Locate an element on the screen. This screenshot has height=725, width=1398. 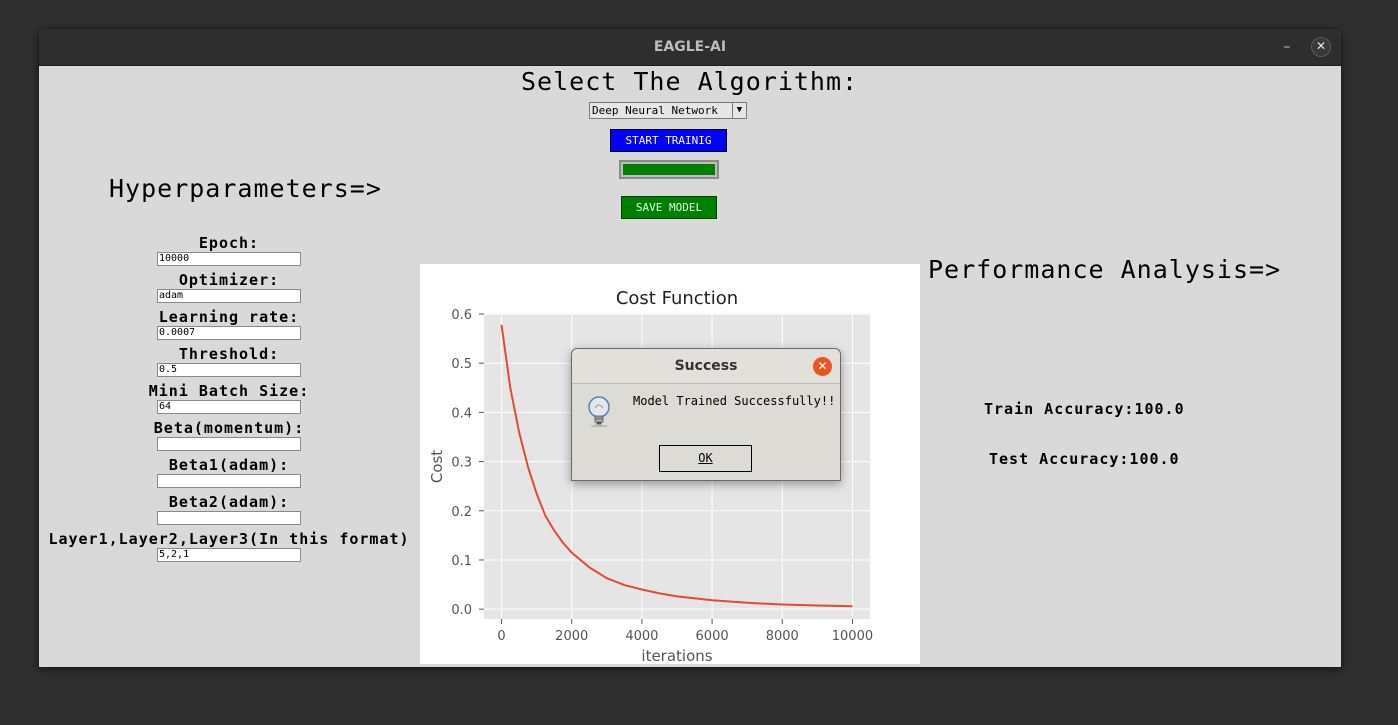
x-tick-label: 10000 is located at coordinates (852, 636).